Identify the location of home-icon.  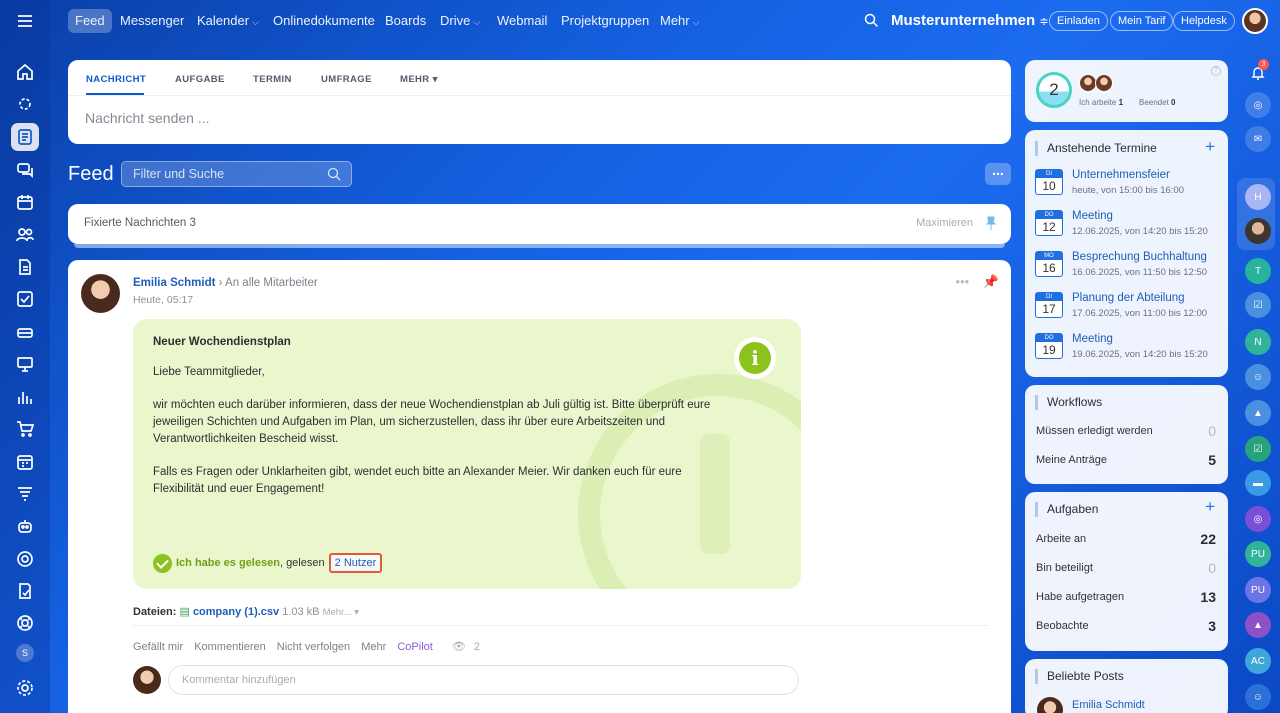
(25, 72).